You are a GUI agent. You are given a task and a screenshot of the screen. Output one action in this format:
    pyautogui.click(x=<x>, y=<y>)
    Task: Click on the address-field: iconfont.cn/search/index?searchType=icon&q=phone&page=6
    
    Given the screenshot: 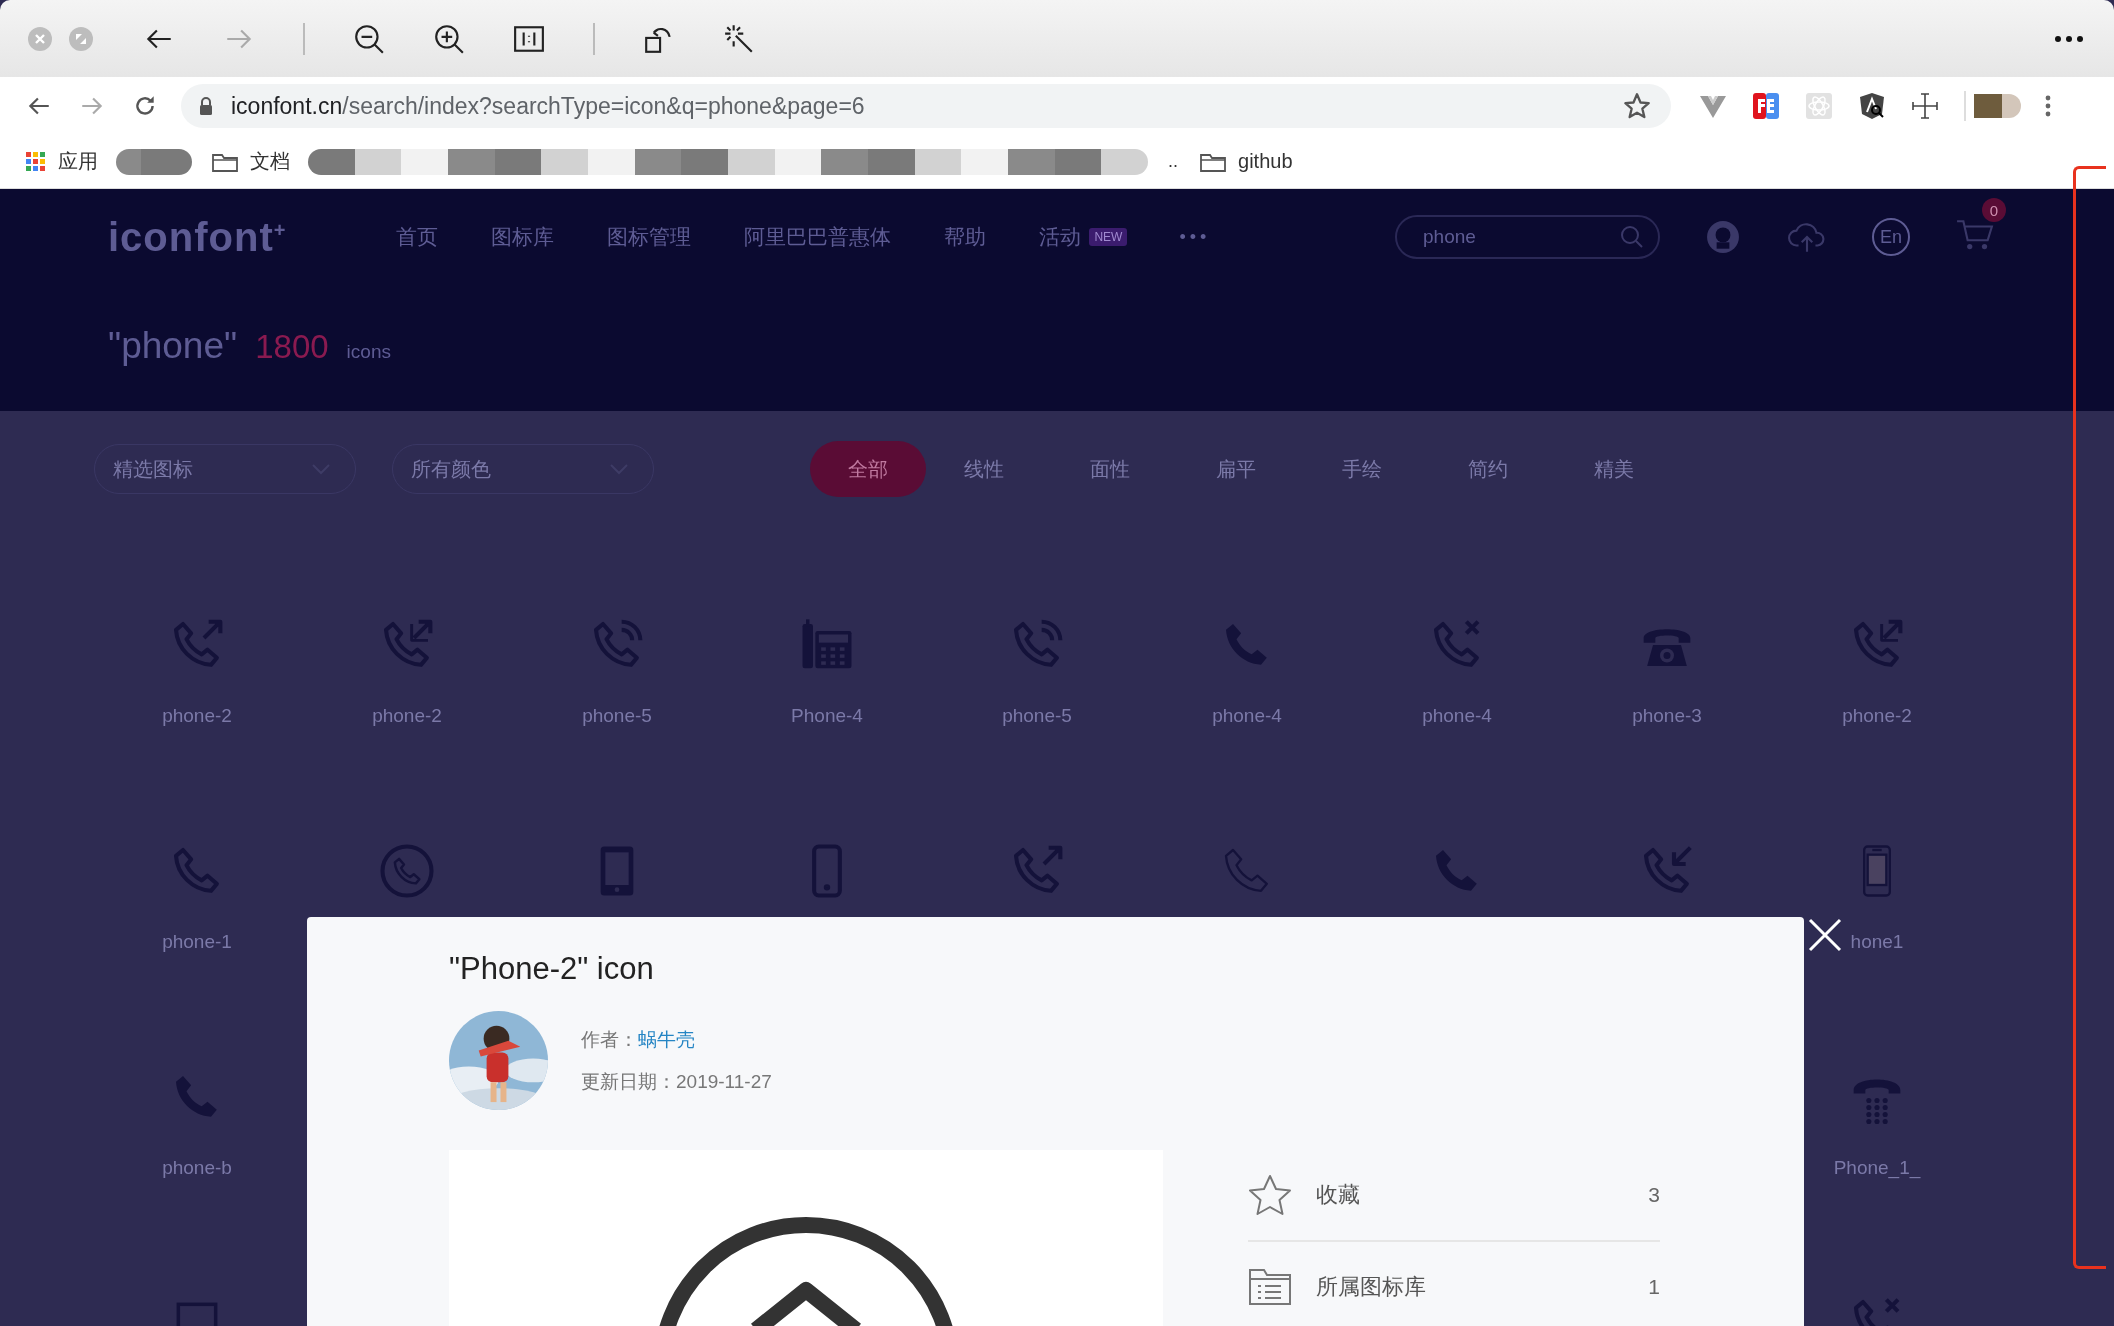 What is the action you would take?
    pyautogui.click(x=926, y=106)
    